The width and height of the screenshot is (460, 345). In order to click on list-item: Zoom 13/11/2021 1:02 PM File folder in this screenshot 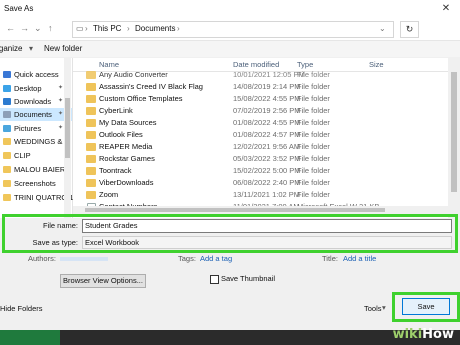, I will do `click(223, 195)`.